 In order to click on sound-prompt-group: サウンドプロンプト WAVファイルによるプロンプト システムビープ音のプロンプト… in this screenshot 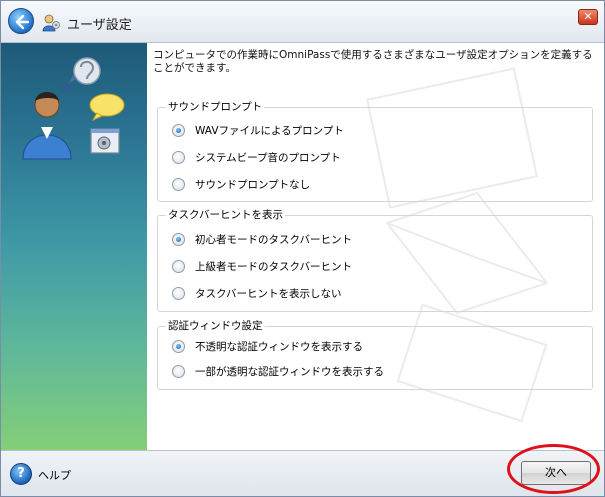, I will do `click(375, 151)`.